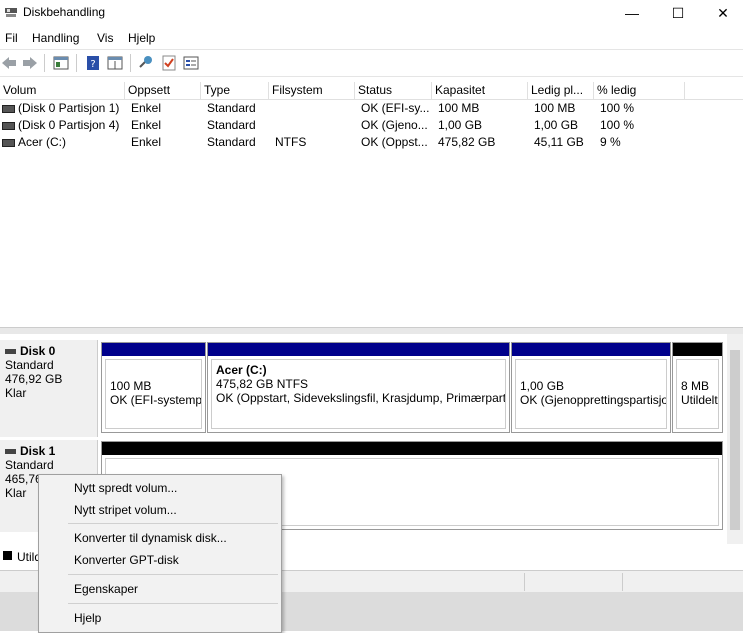  Describe the element at coordinates (159, 618) in the screenshot. I see `menu-item-help: Hjelp` at that location.